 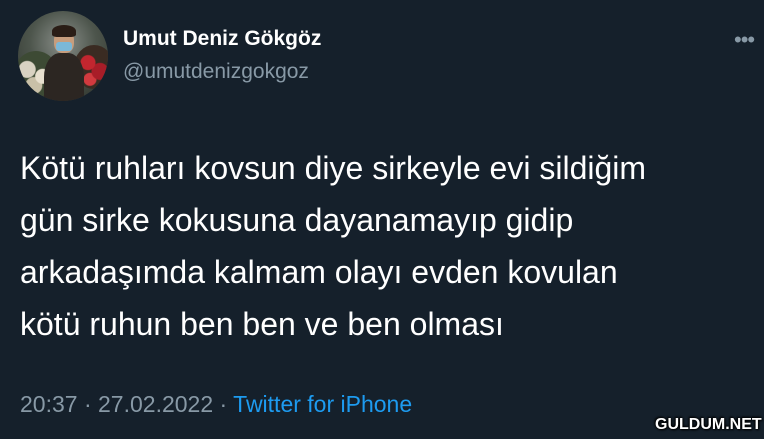 I want to click on tweet-meta: 20:37 · 27.02.2022 · Twitter for iPhone, so click(x=216, y=404).